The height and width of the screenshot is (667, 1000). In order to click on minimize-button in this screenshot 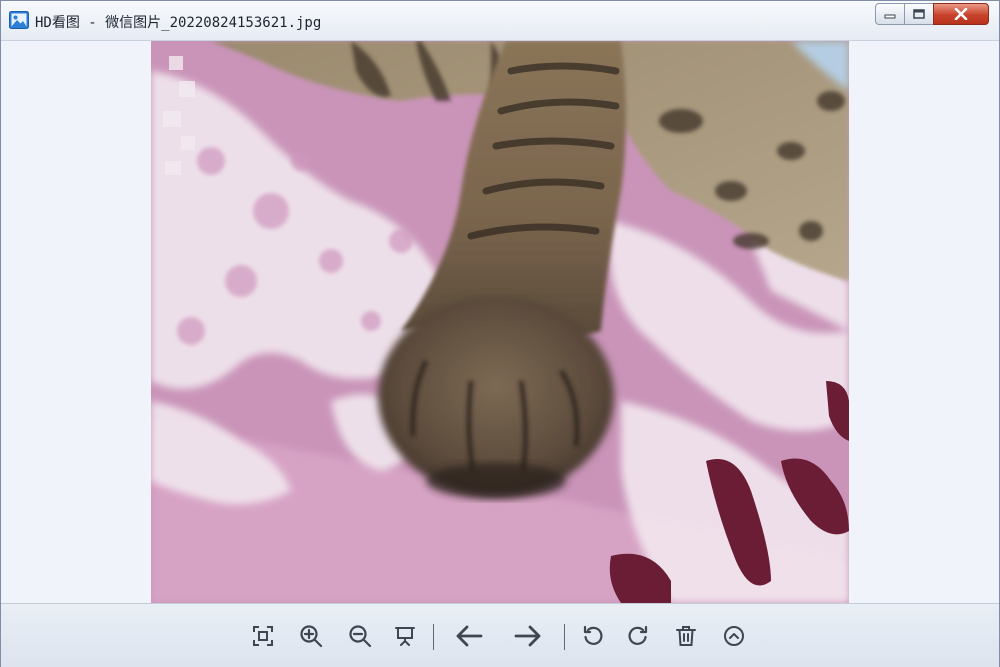, I will do `click(890, 14)`.